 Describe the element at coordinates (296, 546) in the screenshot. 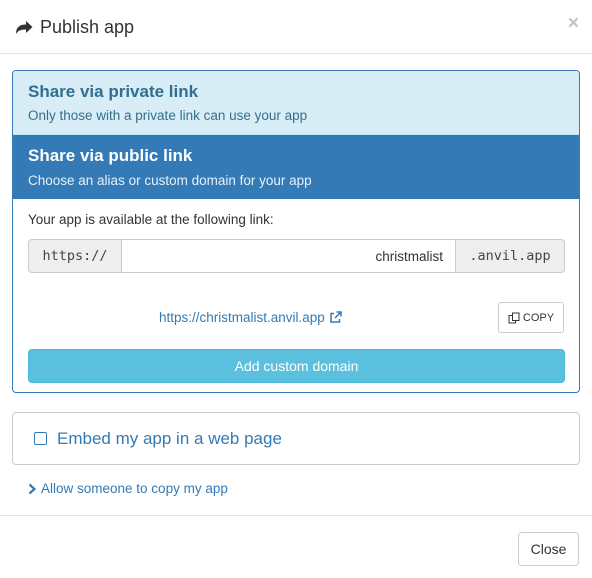

I see `modal-footer: Close` at that location.